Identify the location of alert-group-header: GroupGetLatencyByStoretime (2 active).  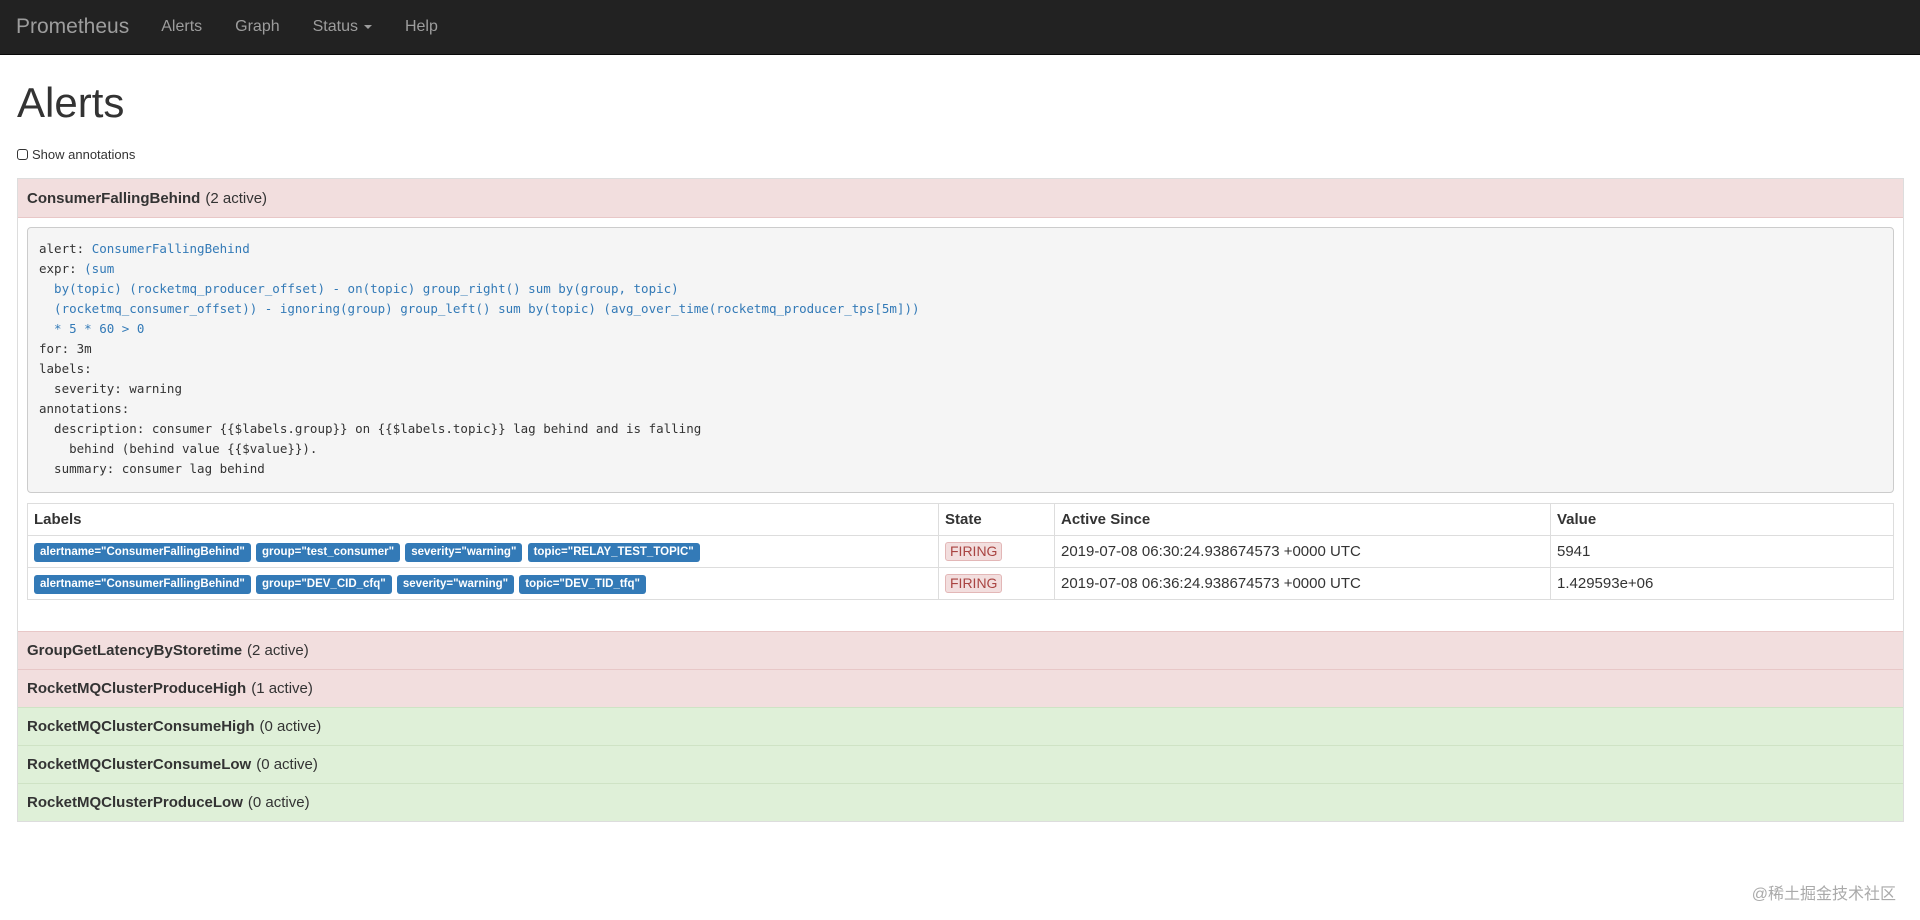
(960, 650).